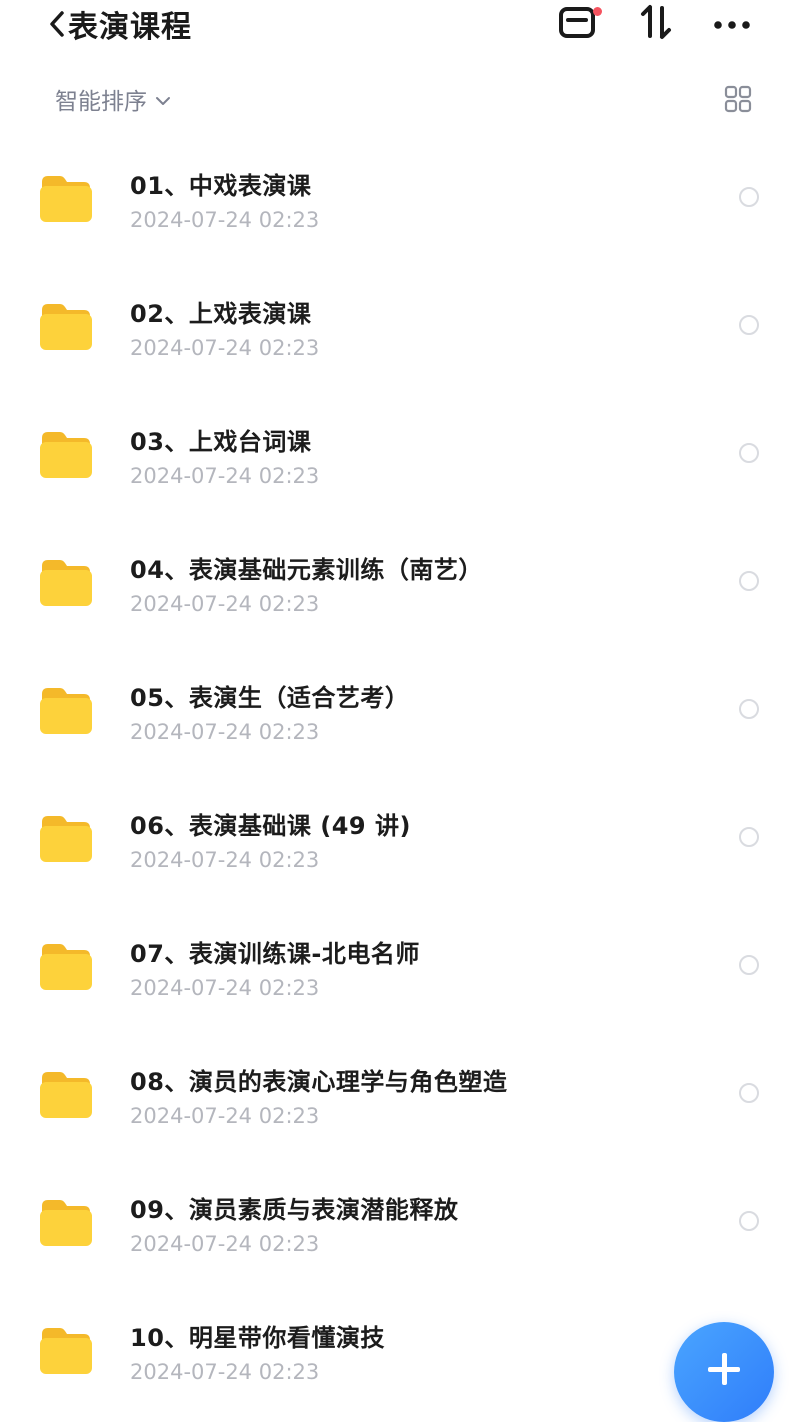 The width and height of the screenshot is (790, 1422). What do you see at coordinates (270, 826) in the screenshot?
I see `file-name: 06、表演基础课 (49 讲)` at bounding box center [270, 826].